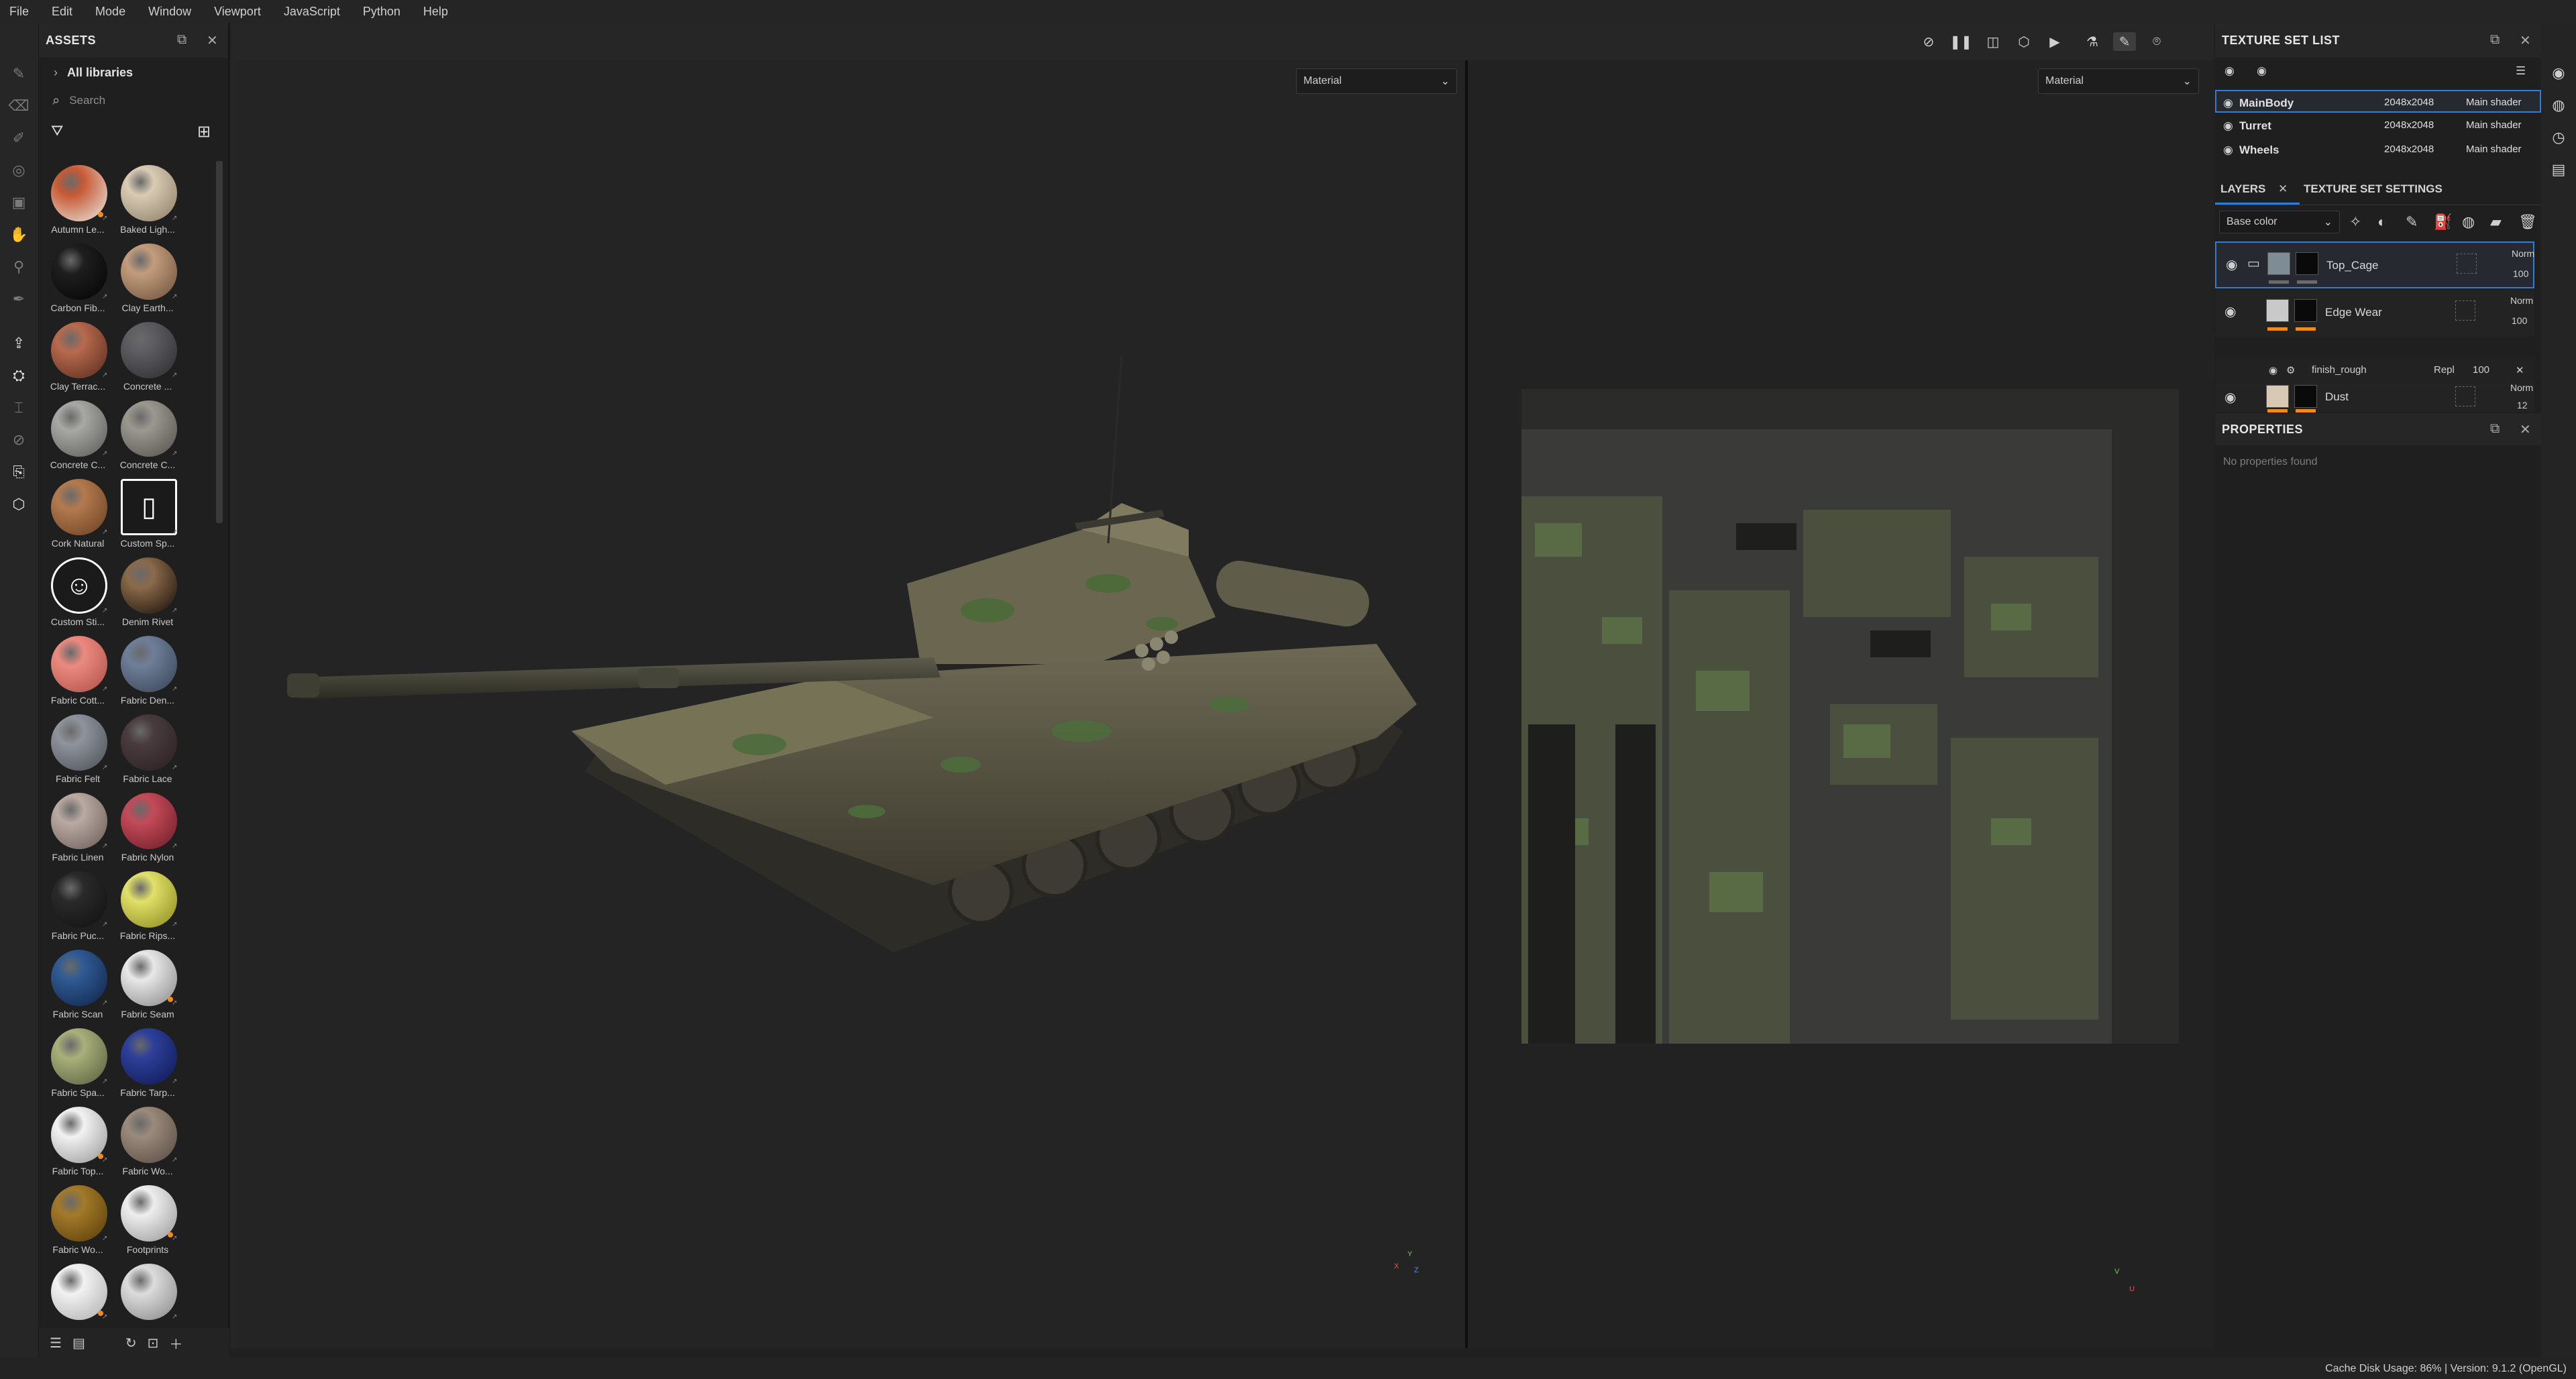 This screenshot has height=1379, width=2576. What do you see at coordinates (2242, 189) in the screenshot?
I see `tab-layers: LAYERS` at bounding box center [2242, 189].